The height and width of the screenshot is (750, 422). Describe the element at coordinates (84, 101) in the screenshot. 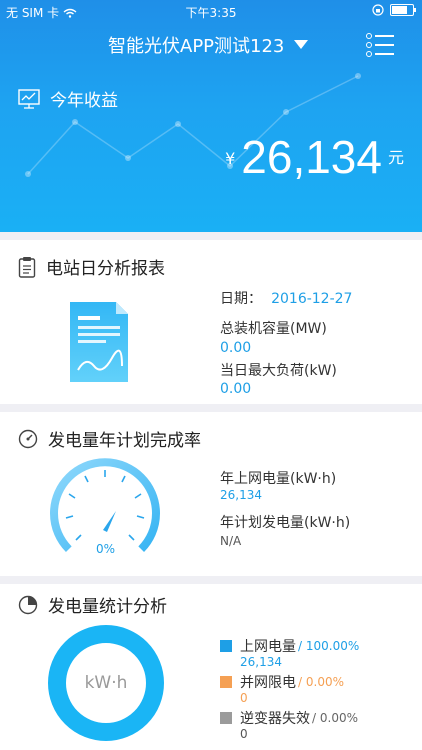

I see `income-label: 今年收益` at that location.